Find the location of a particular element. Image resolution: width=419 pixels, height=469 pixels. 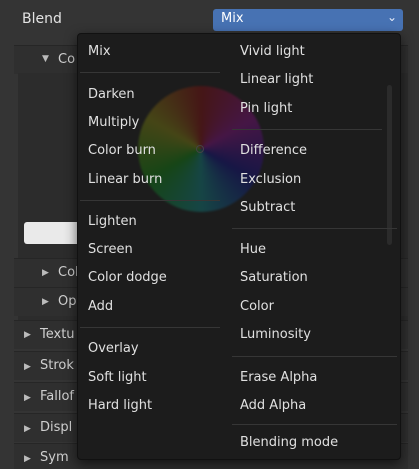

menu-item-lighten: Lighten is located at coordinates (112, 221).